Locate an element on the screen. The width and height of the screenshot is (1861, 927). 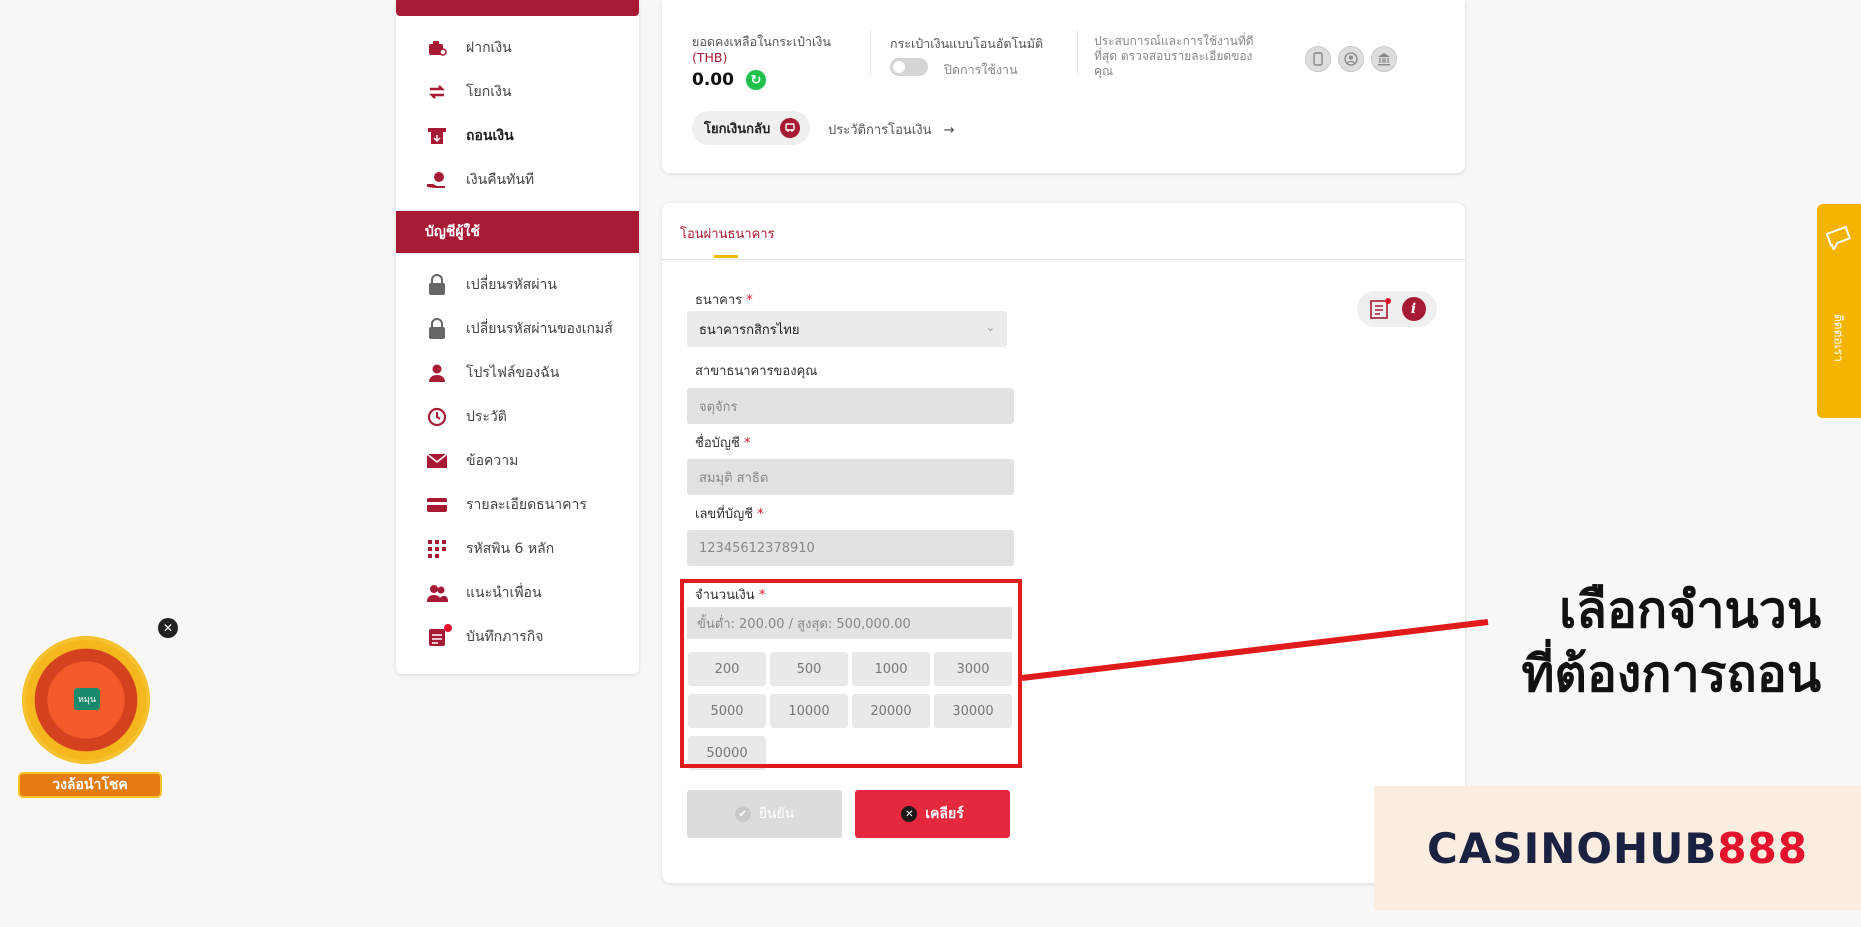
wheel-spin-center: หมุน is located at coordinates (87, 699).